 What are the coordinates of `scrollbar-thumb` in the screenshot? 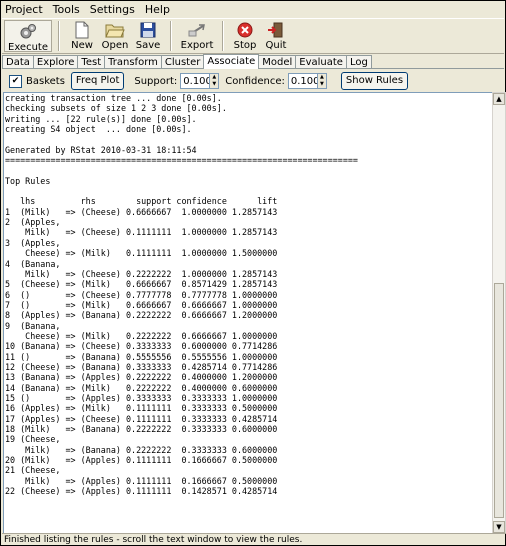 It's located at (499, 400).